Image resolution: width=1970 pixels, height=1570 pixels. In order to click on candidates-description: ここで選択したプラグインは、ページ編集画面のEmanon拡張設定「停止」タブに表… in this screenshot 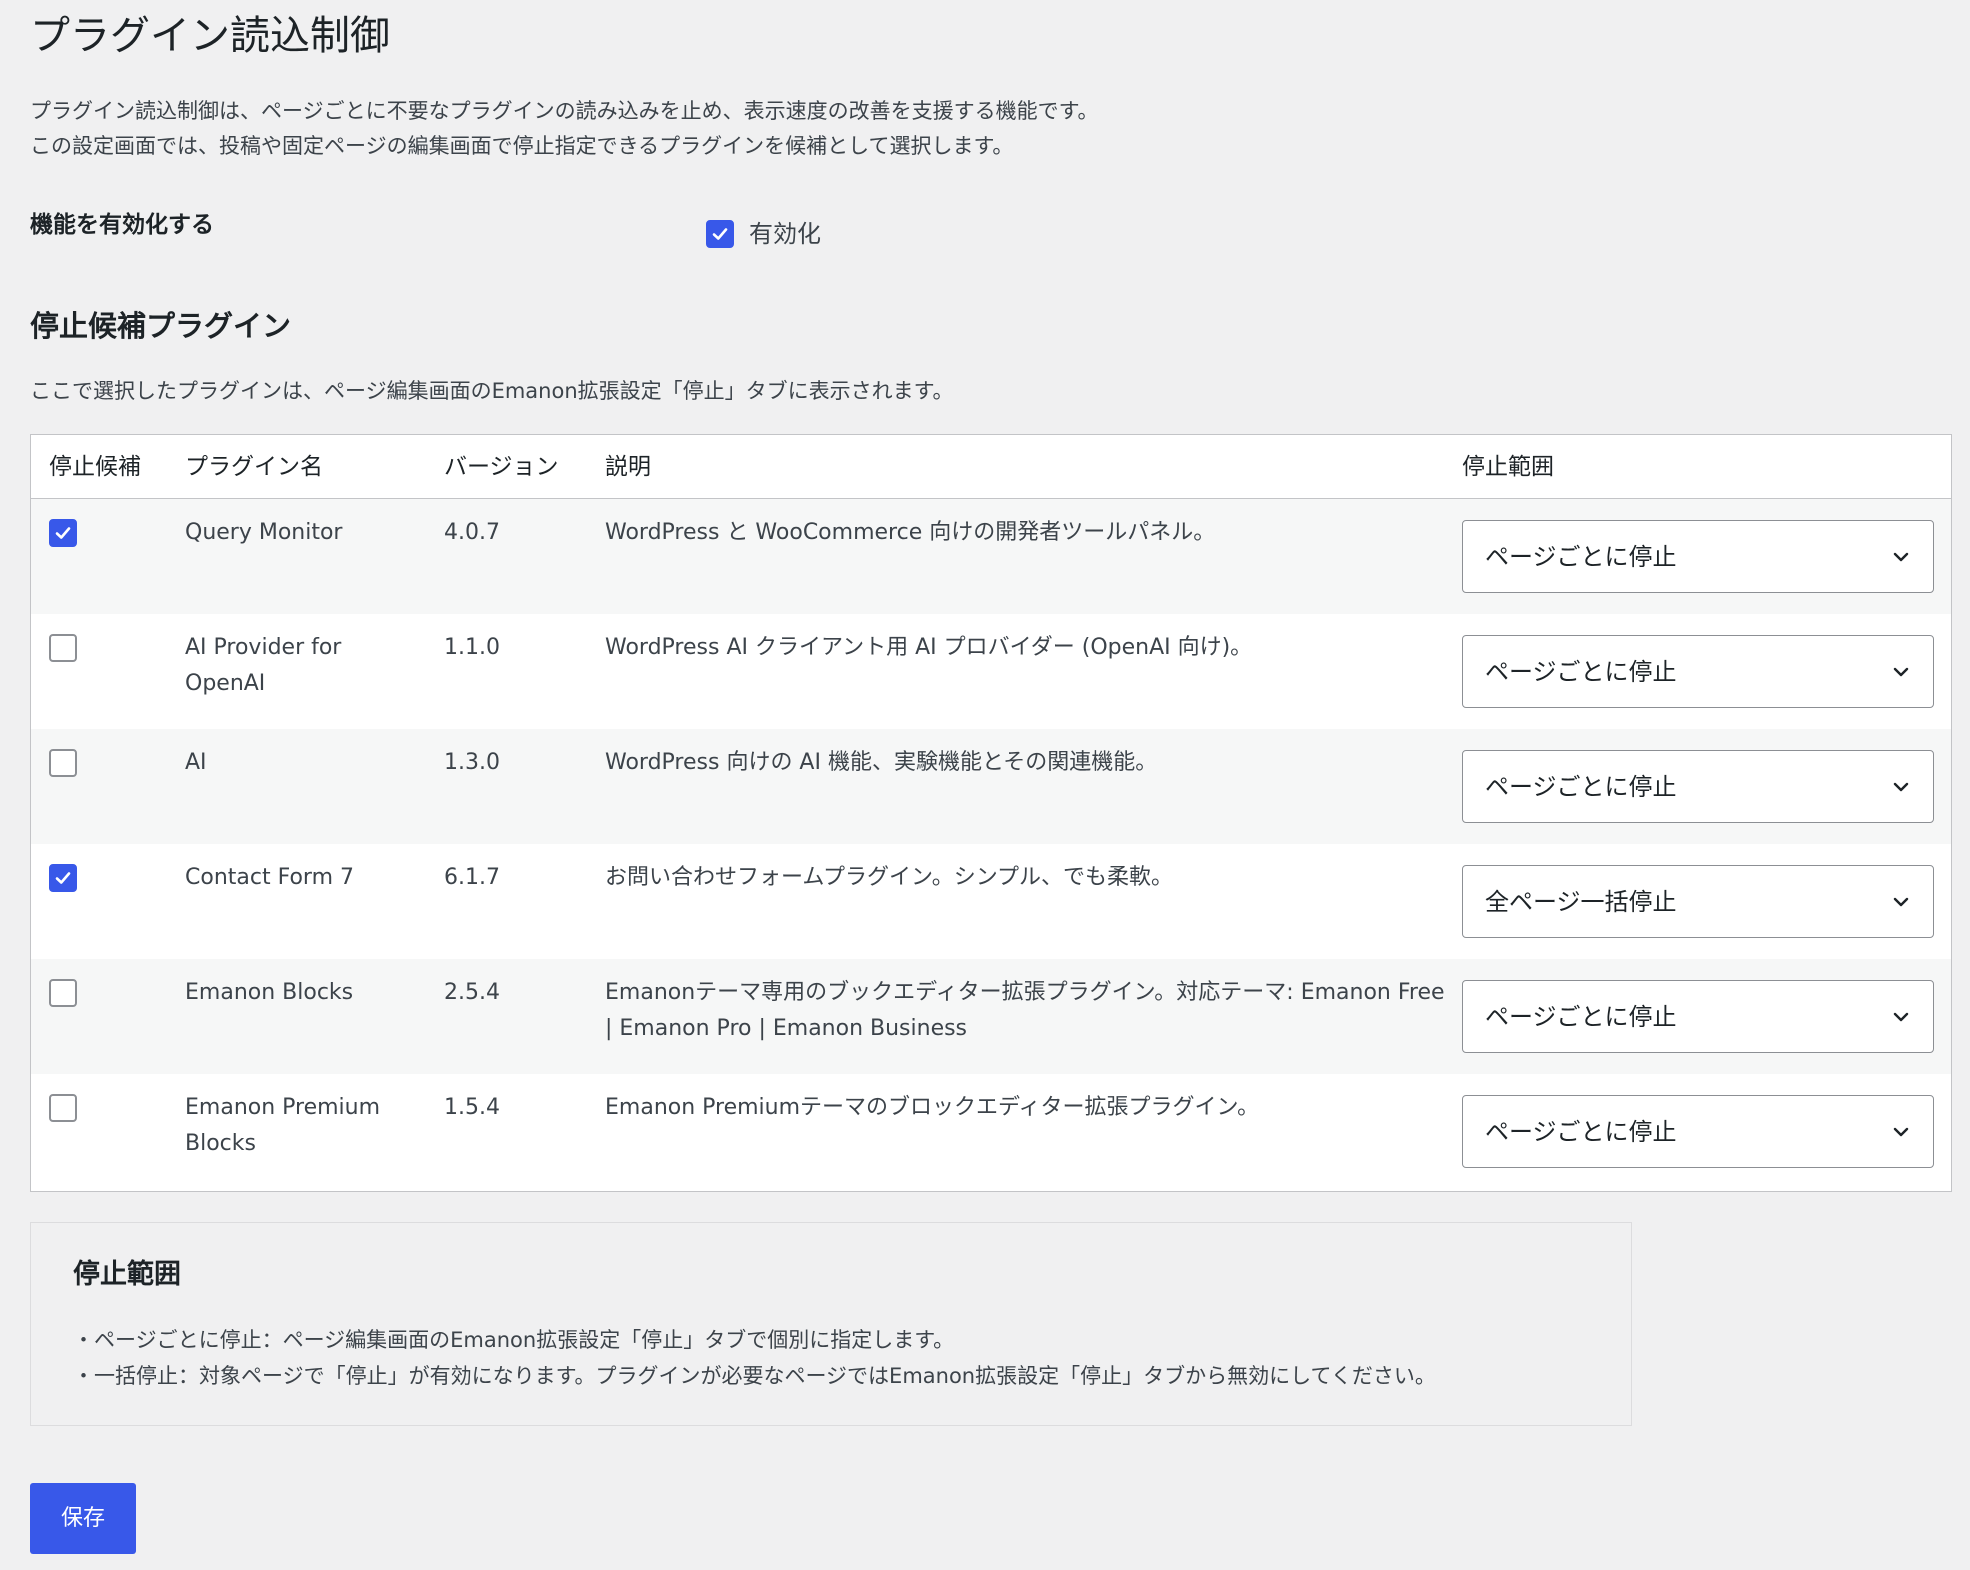, I will do `click(492, 391)`.